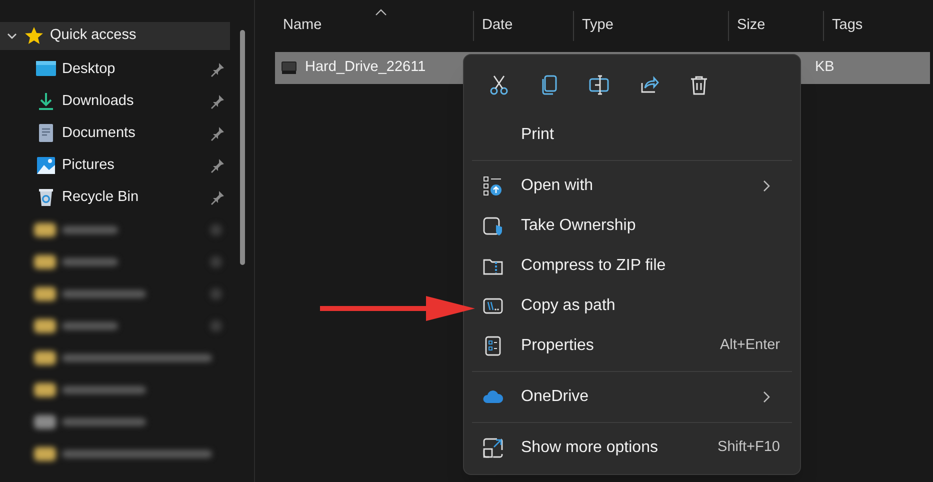 The image size is (933, 482). Describe the element at coordinates (824, 68) in the screenshot. I see `file-size: KB` at that location.